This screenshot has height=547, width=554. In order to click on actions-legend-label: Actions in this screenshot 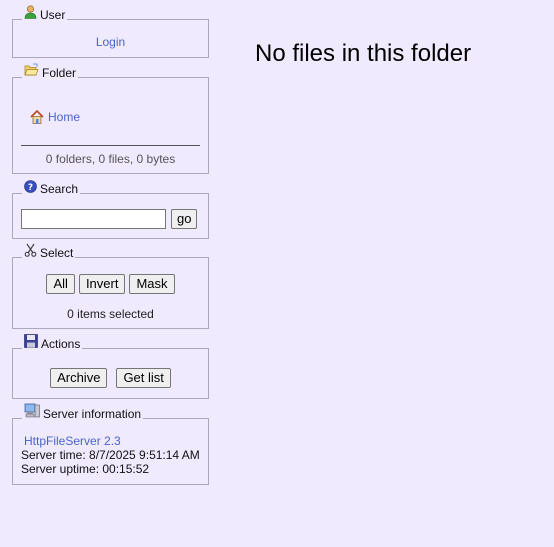, I will do `click(61, 344)`.